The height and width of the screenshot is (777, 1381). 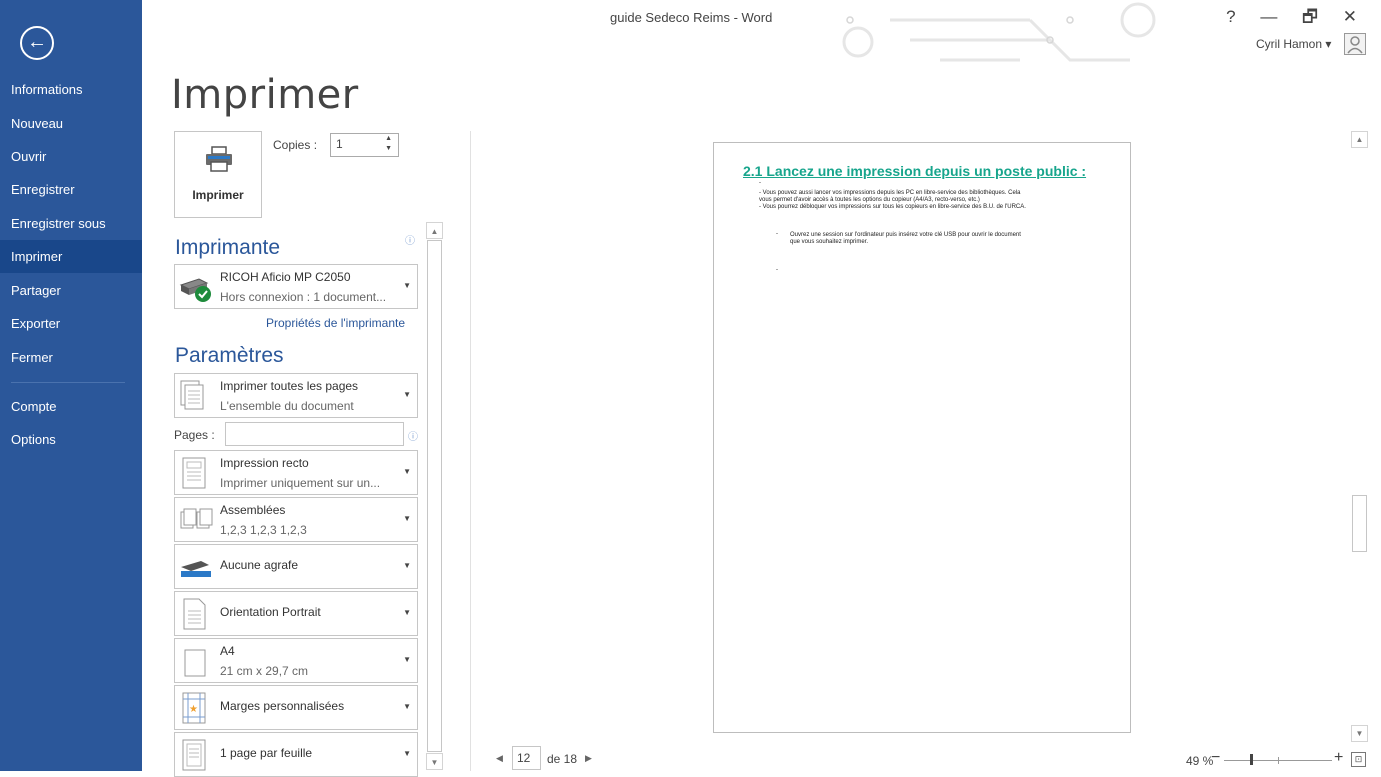 I want to click on print-range-detail: L'ensemble du document, so click(x=287, y=406).